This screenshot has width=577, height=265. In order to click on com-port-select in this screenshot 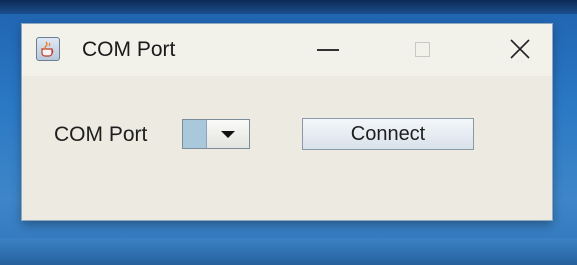, I will do `click(216, 134)`.